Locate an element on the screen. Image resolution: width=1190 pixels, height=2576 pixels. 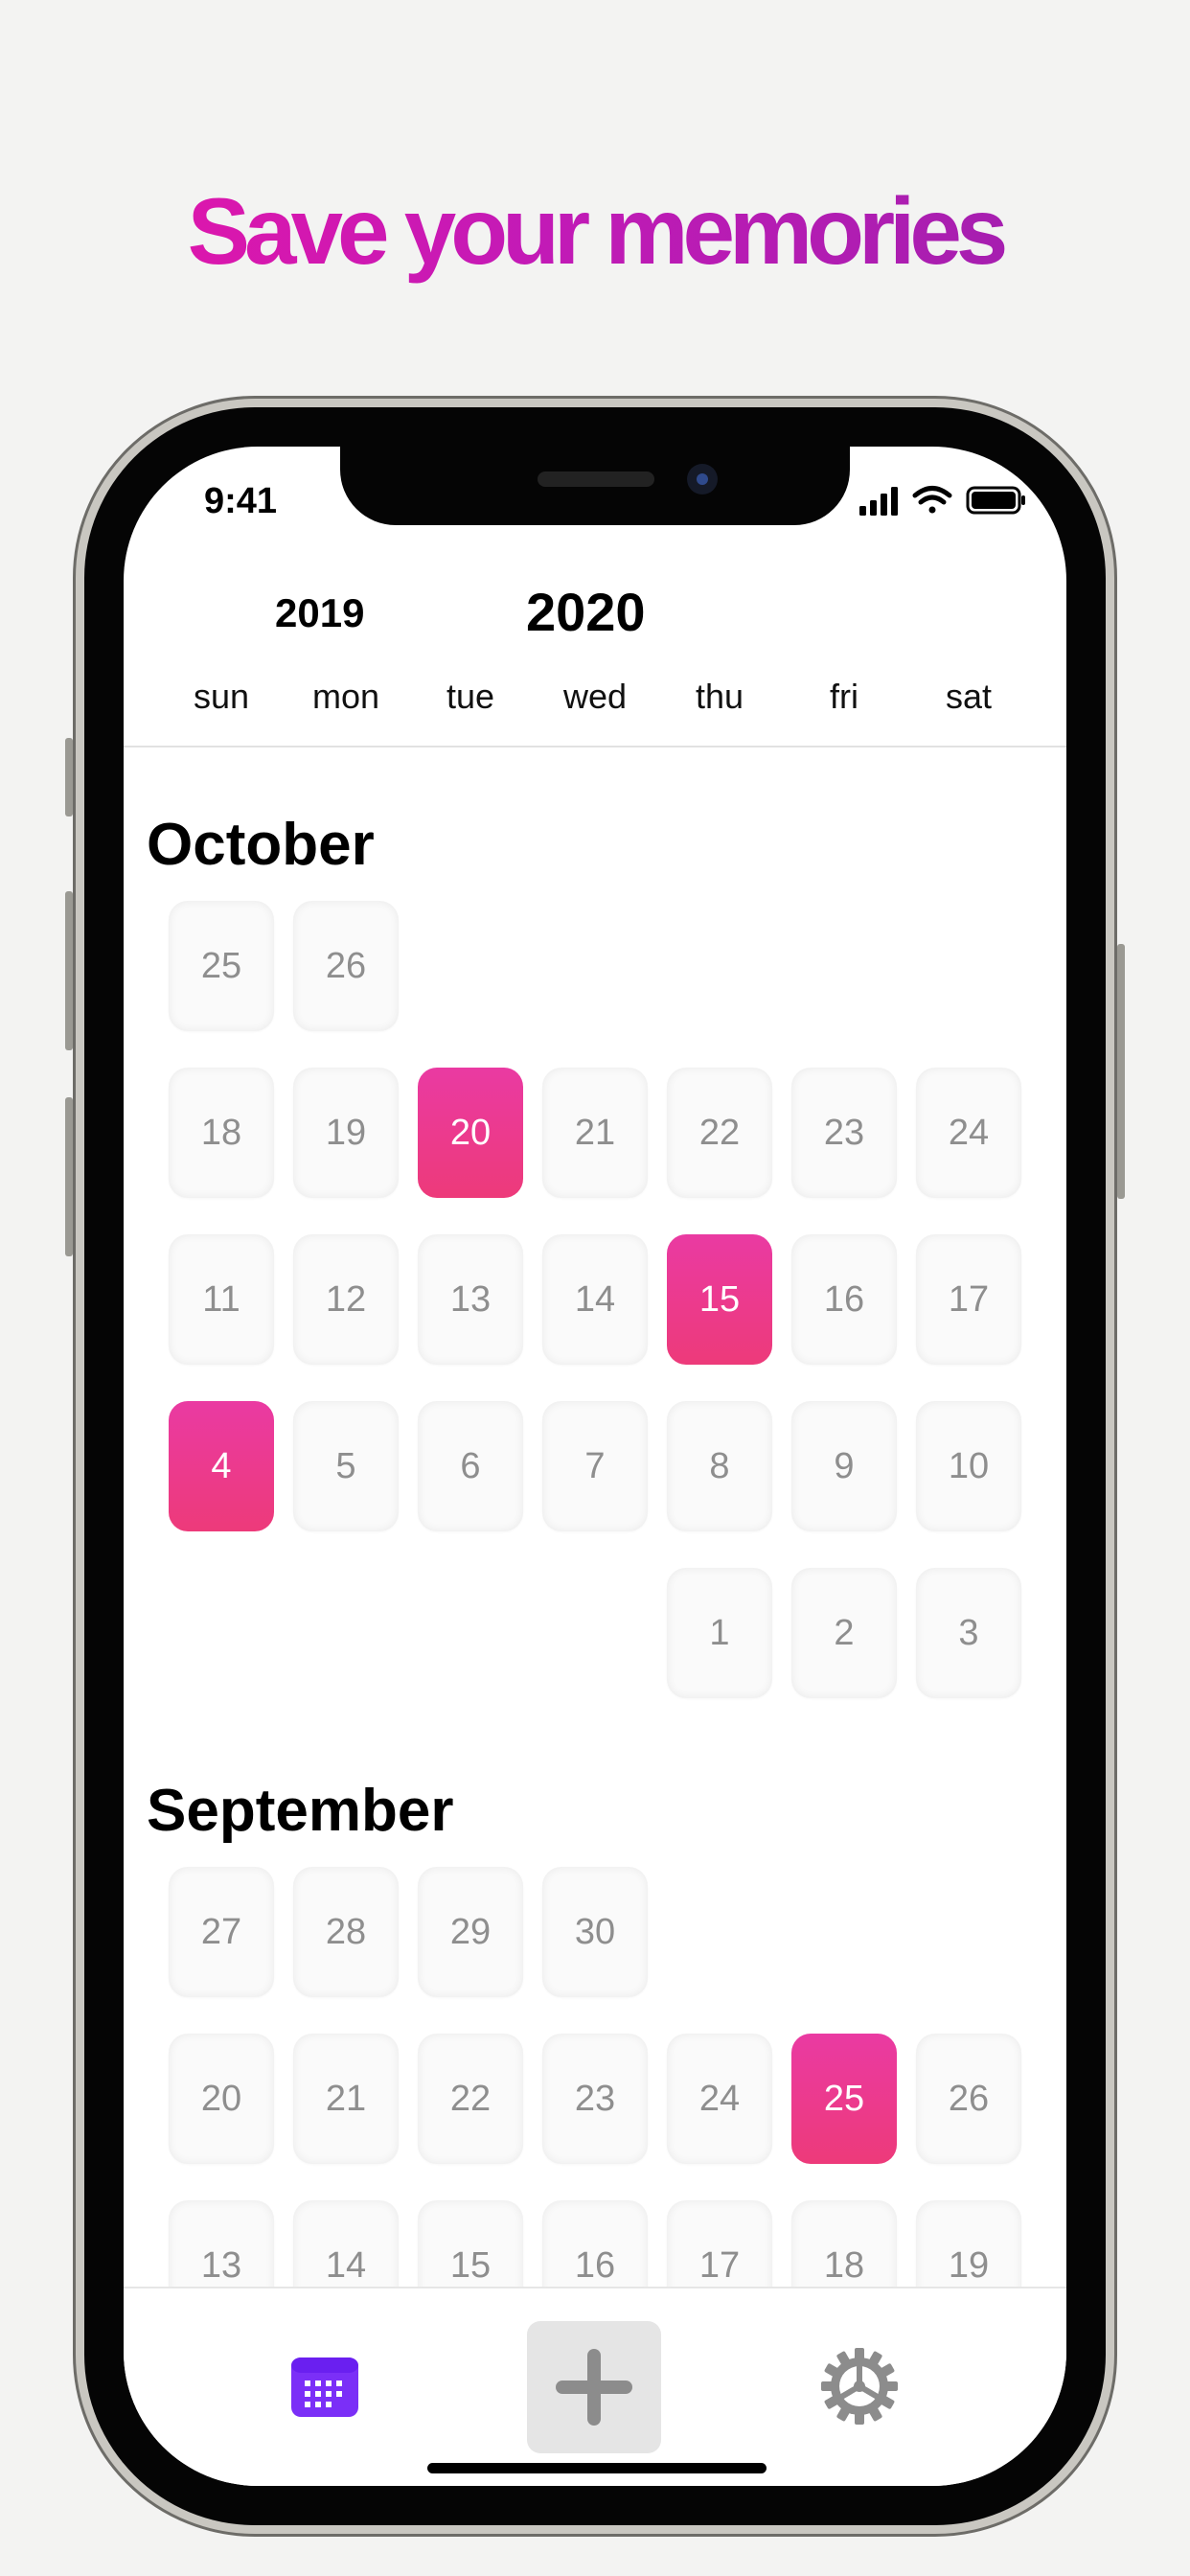
day-cell-marked: 4 is located at coordinates (222, 1466).